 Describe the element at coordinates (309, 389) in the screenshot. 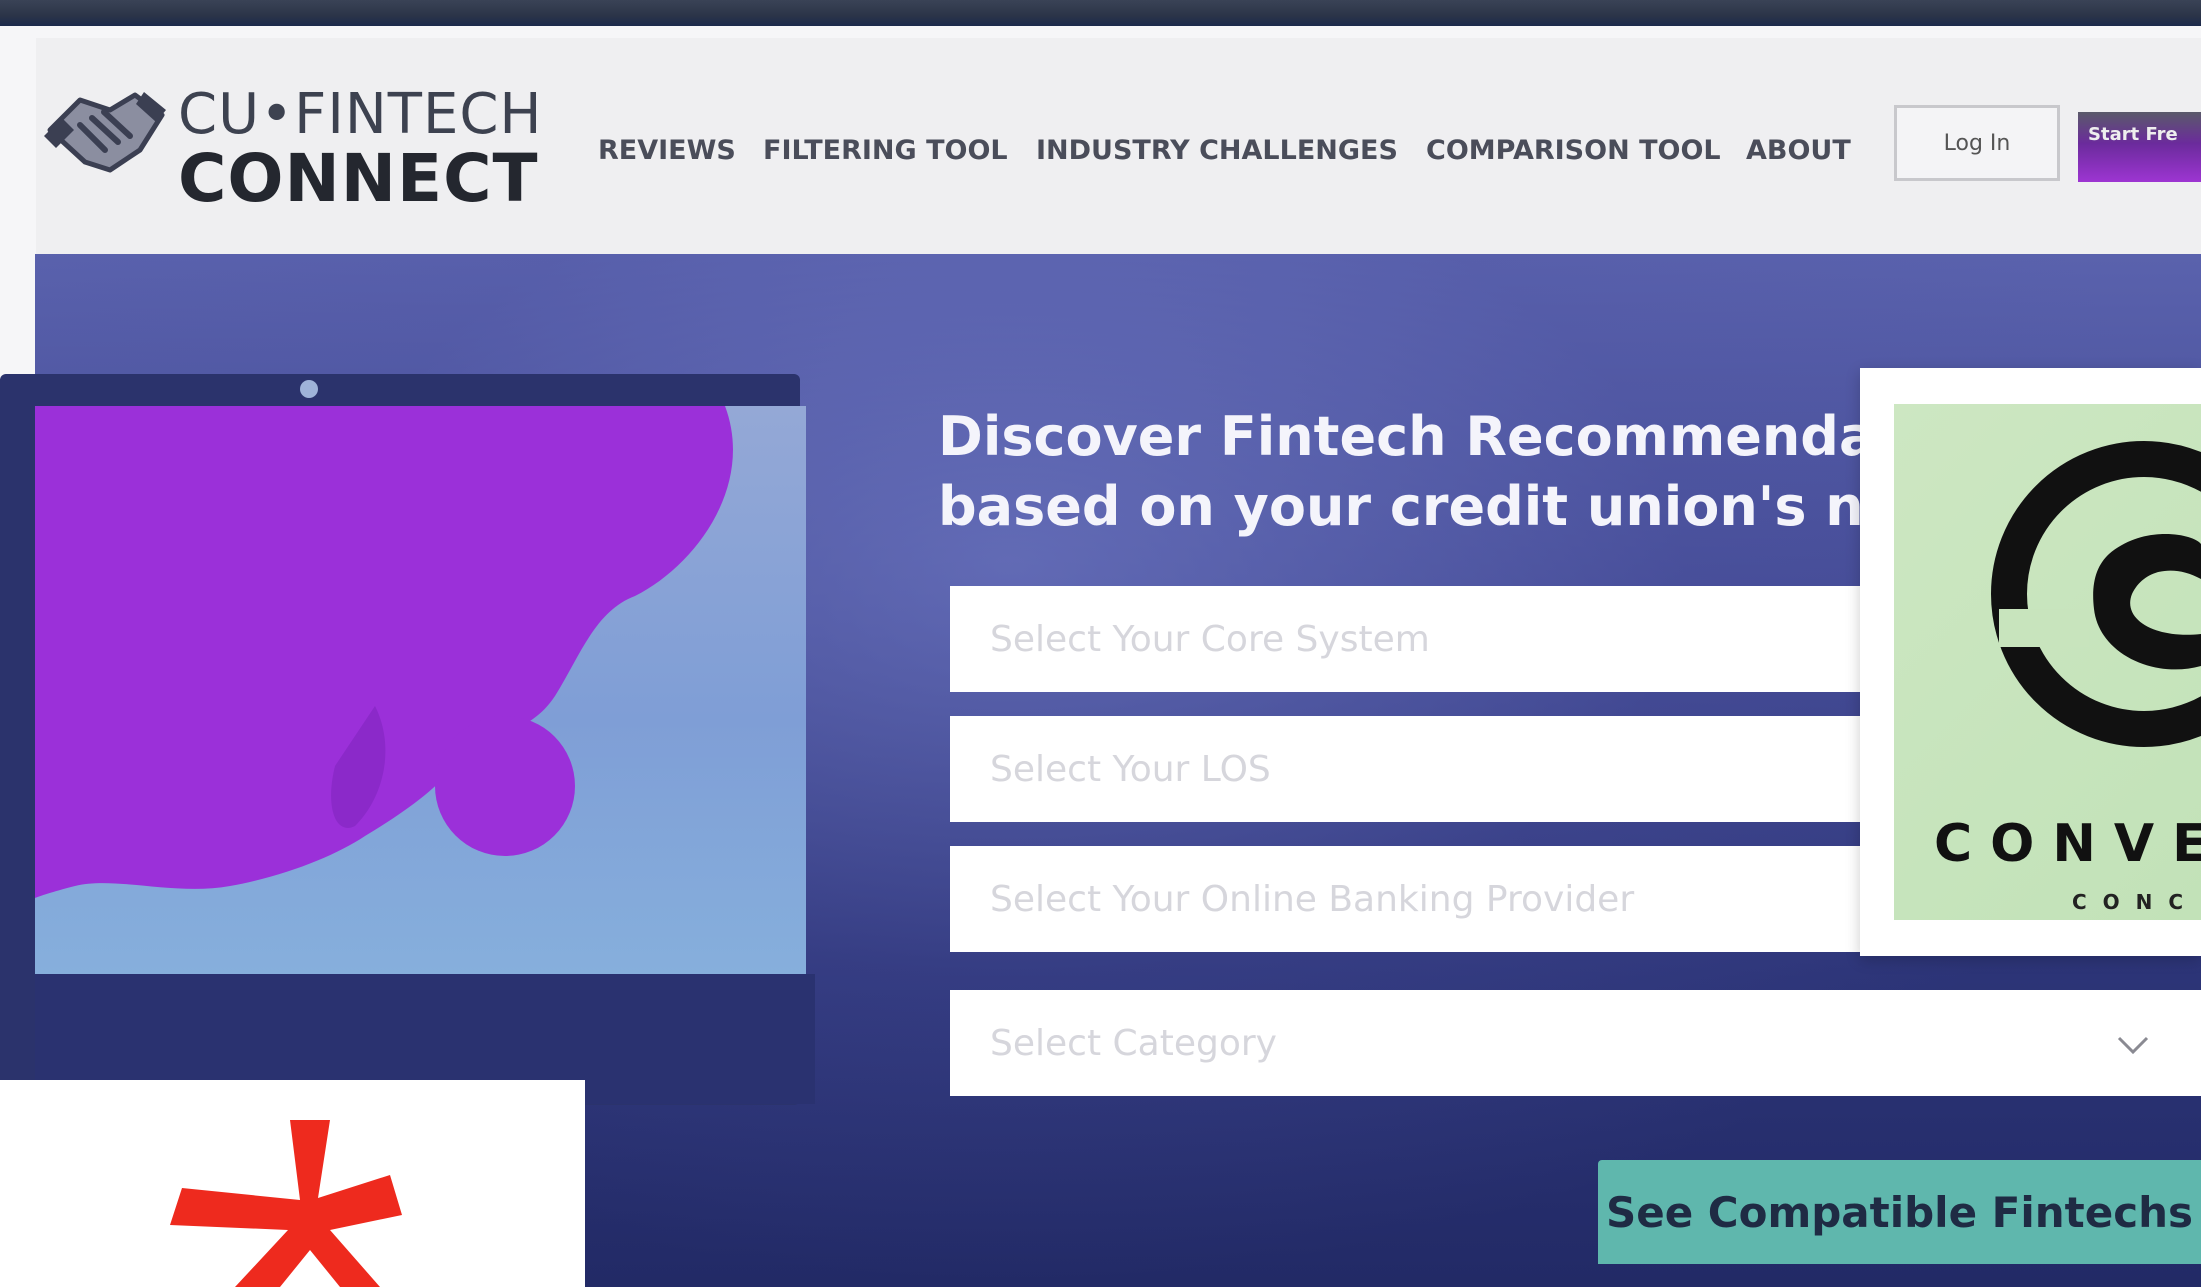

I see `monitor-camera-dot` at that location.